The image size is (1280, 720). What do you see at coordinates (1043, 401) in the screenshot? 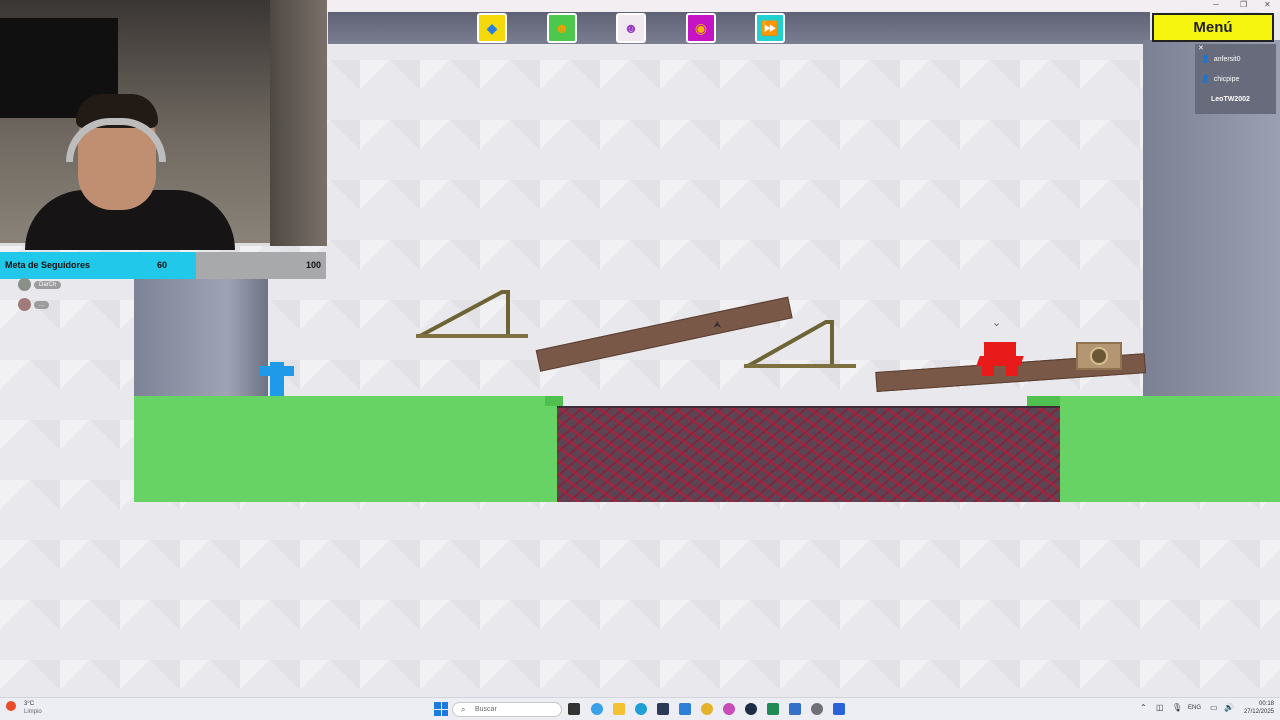
I see `grass-edge-right` at bounding box center [1043, 401].